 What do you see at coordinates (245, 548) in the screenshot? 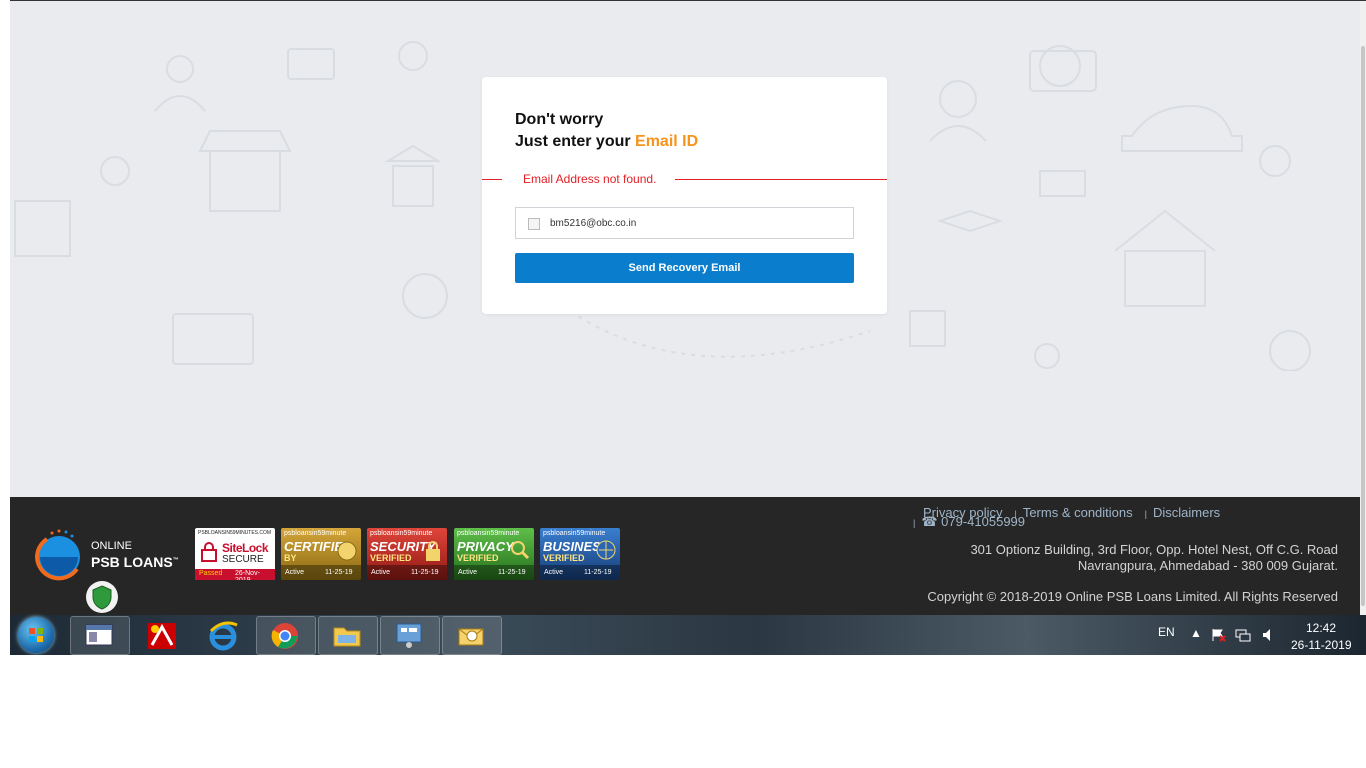
I see `badge-main-text: SiteLock` at bounding box center [245, 548].